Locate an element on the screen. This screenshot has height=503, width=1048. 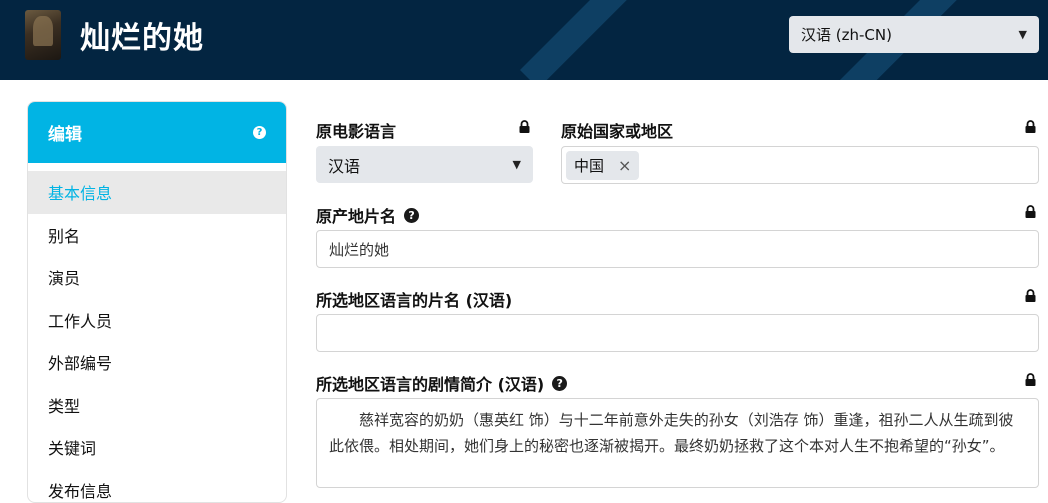
sidebar-item-genres: 类型 is located at coordinates (157, 405).